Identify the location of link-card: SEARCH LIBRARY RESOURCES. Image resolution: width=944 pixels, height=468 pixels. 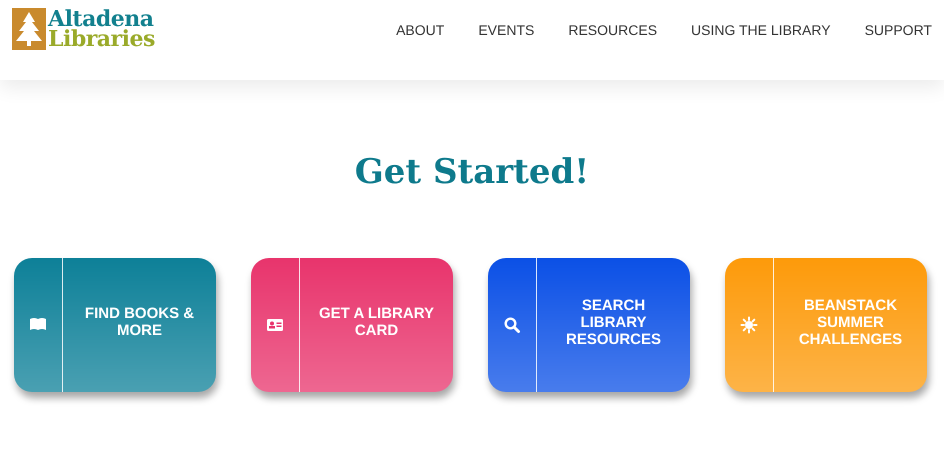
(589, 325).